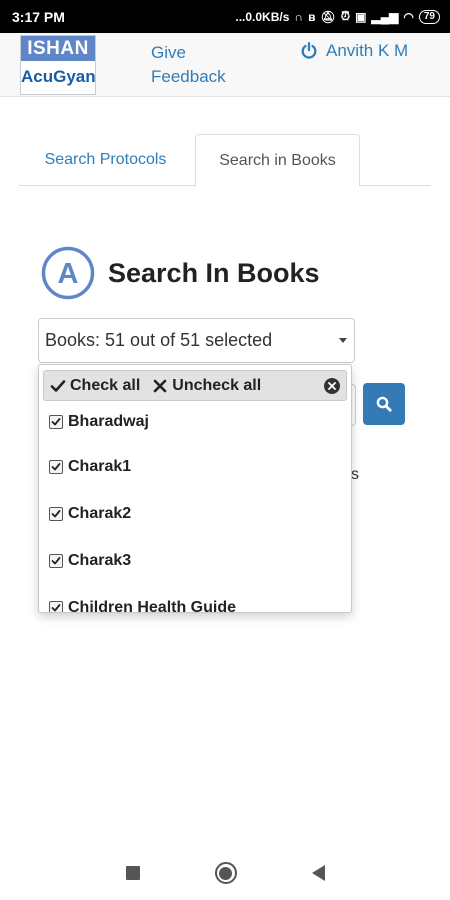  Describe the element at coordinates (385, 16) in the screenshot. I see `signal-icon: ▂▄▆` at that location.